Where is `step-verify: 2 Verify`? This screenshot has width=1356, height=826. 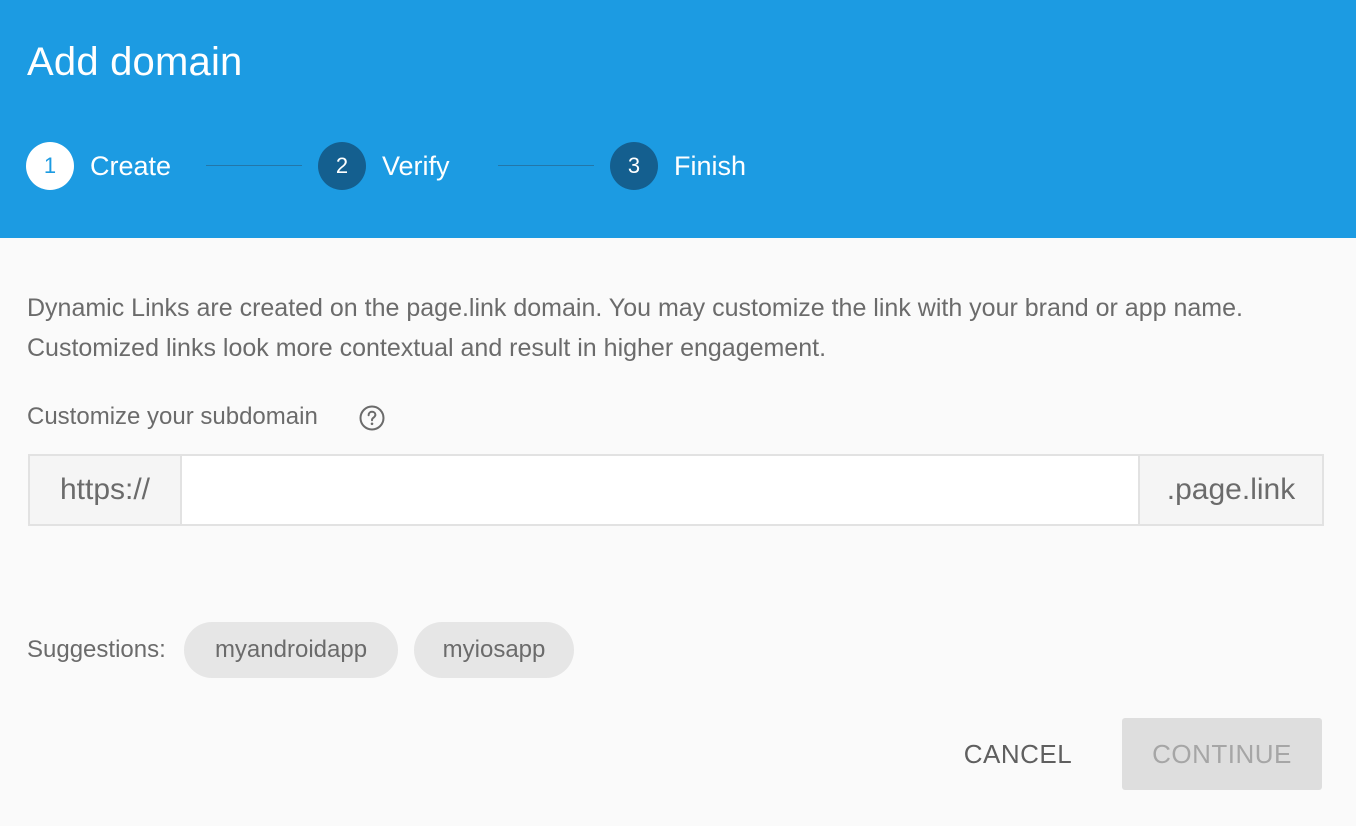 step-verify: 2 Verify is located at coordinates (398, 166).